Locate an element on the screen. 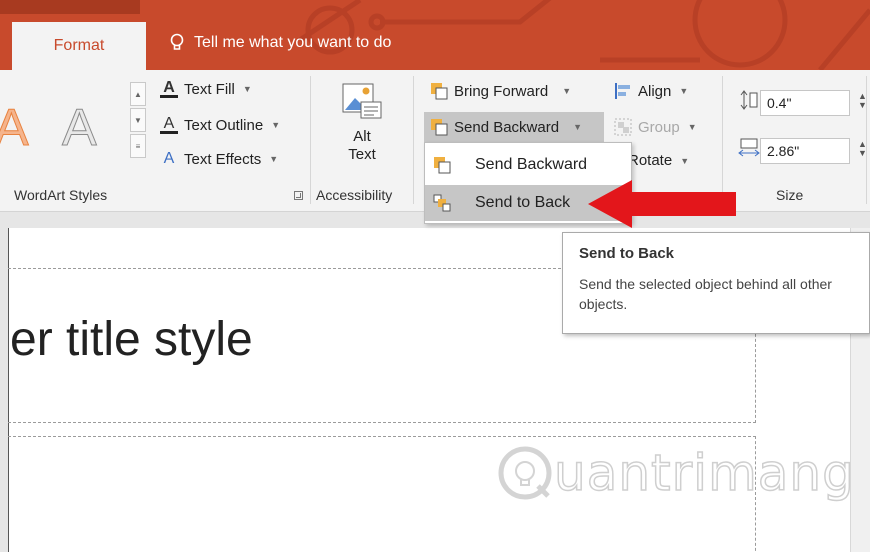  watermark: uantrimang is located at coordinates (675, 473).